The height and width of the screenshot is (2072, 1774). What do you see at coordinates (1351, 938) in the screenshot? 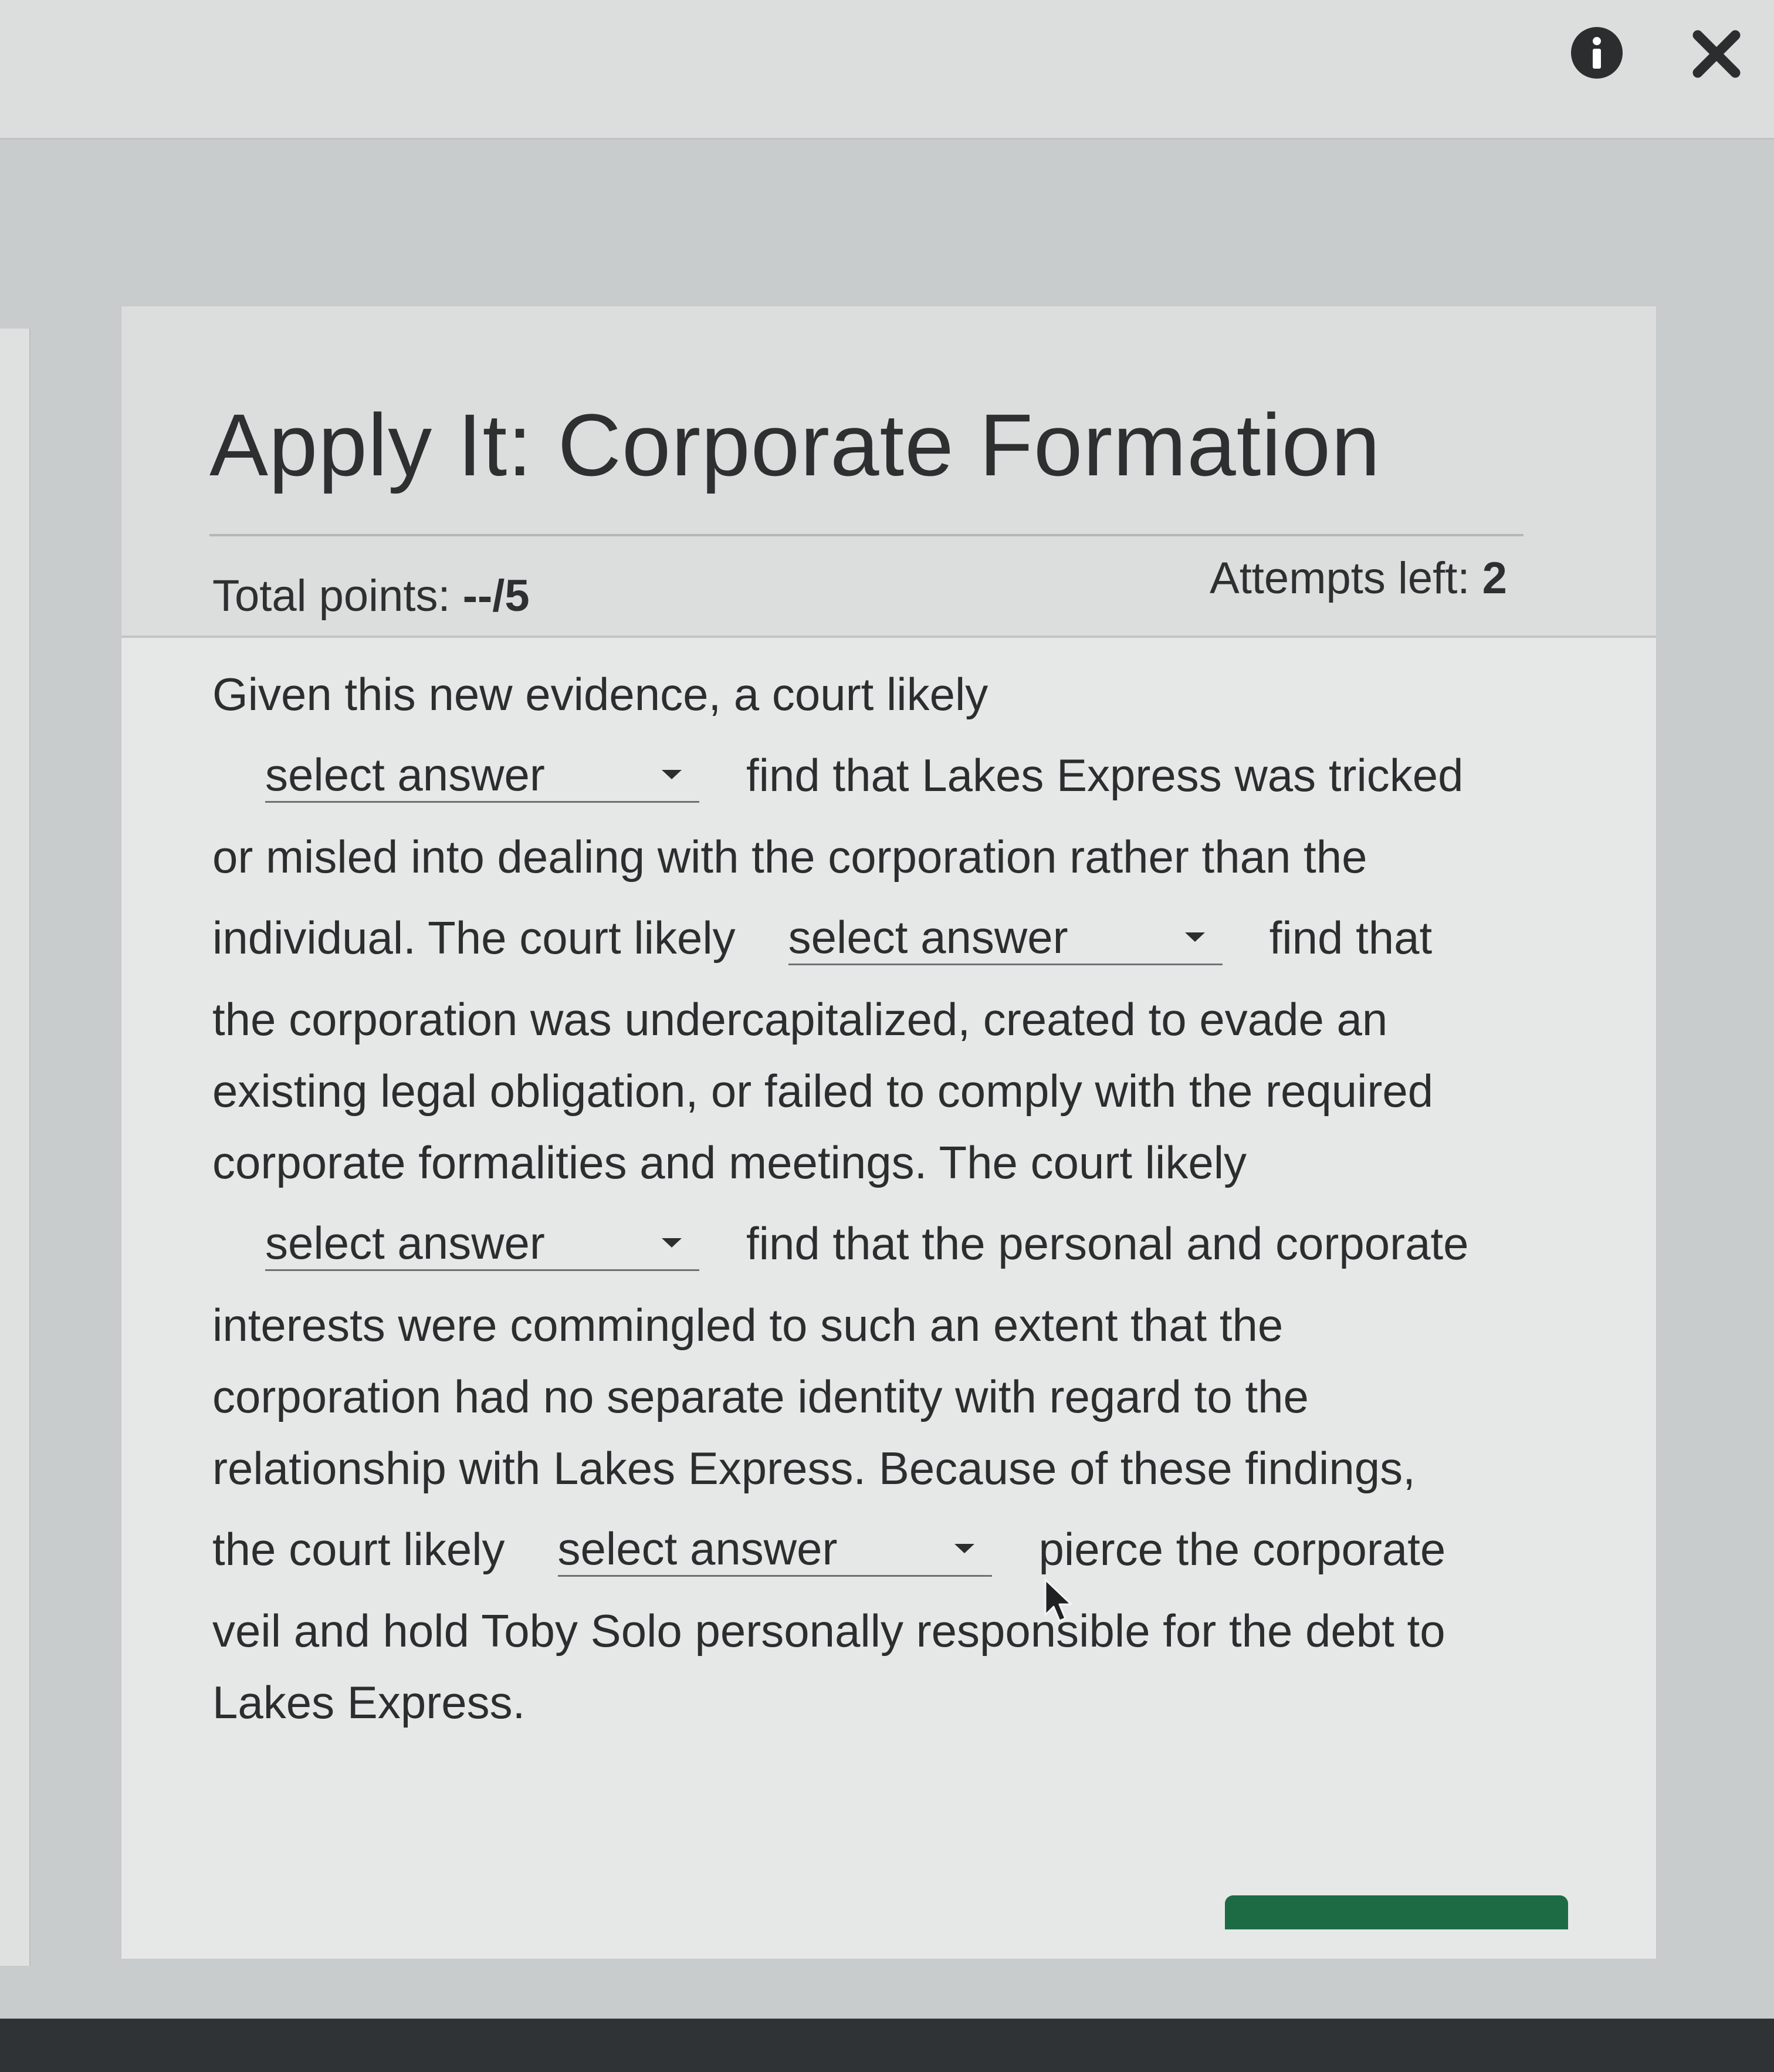
I see `question-line-text: find that` at bounding box center [1351, 938].